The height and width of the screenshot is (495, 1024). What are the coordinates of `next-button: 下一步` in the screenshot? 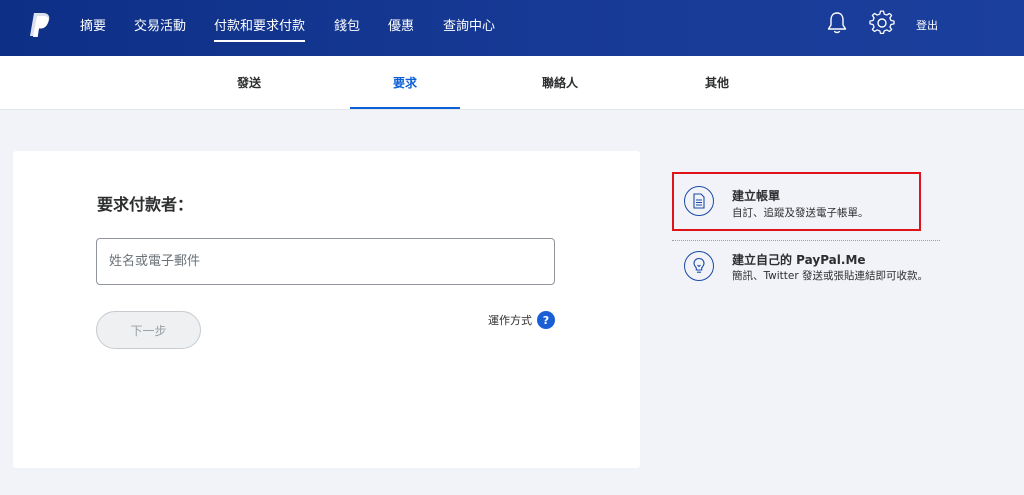 It's located at (148, 330).